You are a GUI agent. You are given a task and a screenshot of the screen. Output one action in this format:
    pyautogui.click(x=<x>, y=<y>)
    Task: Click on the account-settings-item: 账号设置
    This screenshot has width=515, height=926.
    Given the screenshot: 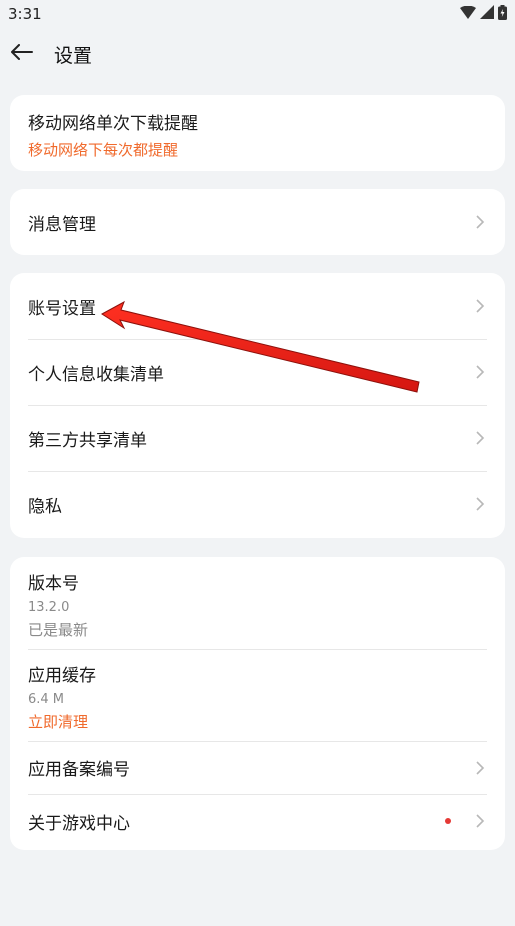 What is the action you would take?
    pyautogui.click(x=257, y=306)
    